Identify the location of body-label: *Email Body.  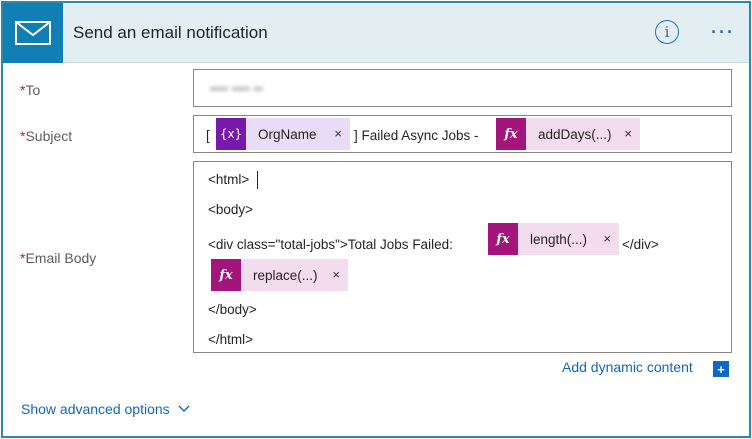
(58, 258).